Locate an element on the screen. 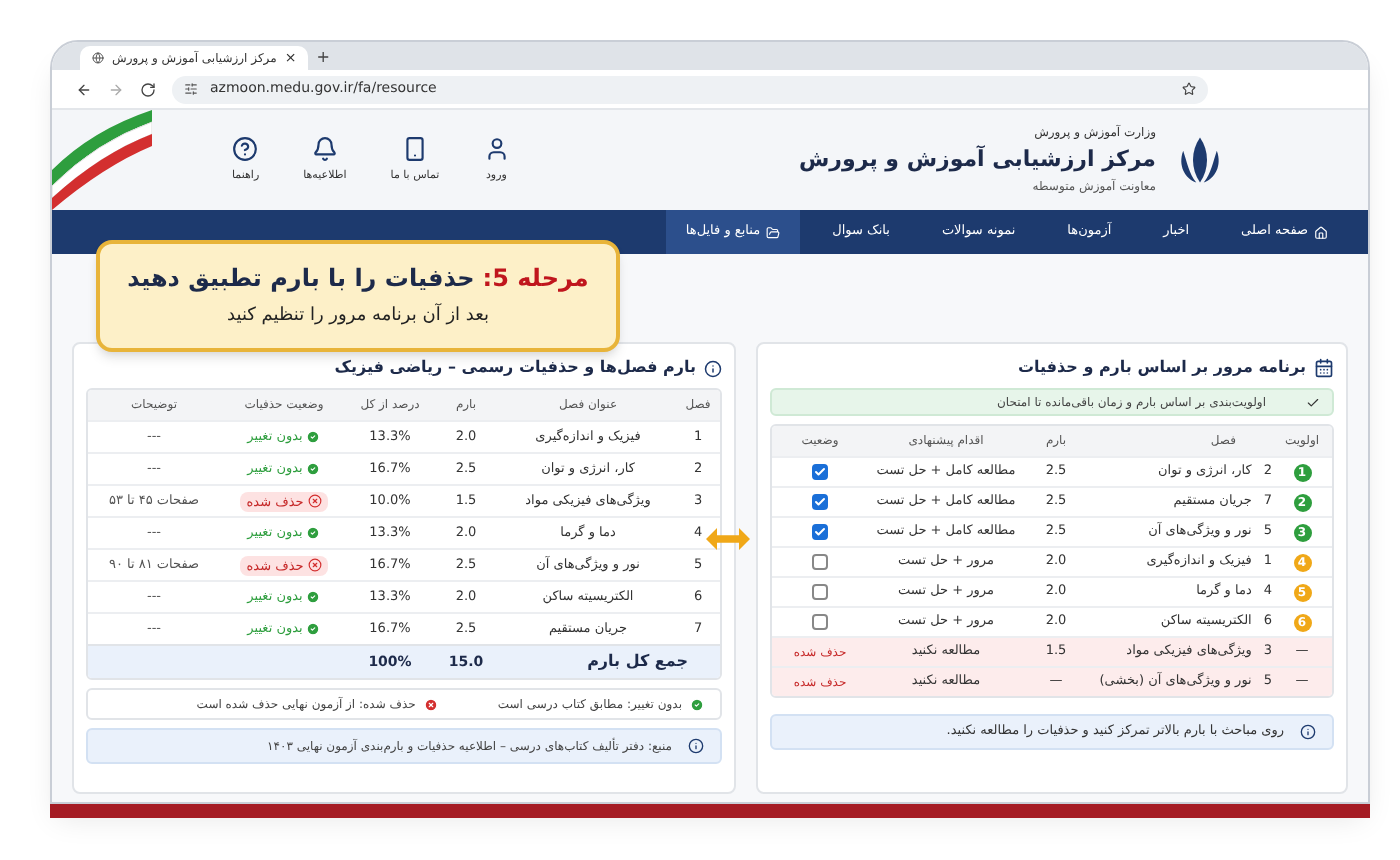 The width and height of the screenshot is (1400, 860). bookmark-star-icon is located at coordinates (1189, 89).